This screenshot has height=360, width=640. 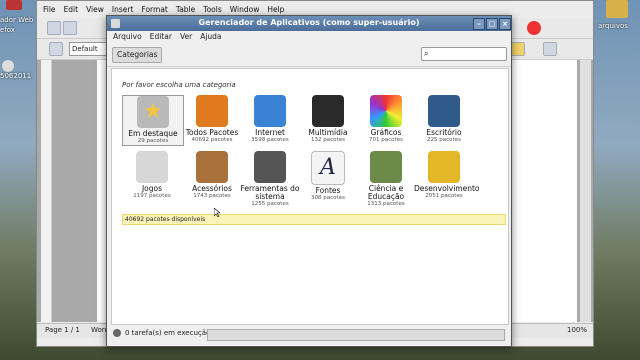 What do you see at coordinates (309, 55) in the screenshot?
I see `dialog-toolbar: Categorias ⌕` at bounding box center [309, 55].